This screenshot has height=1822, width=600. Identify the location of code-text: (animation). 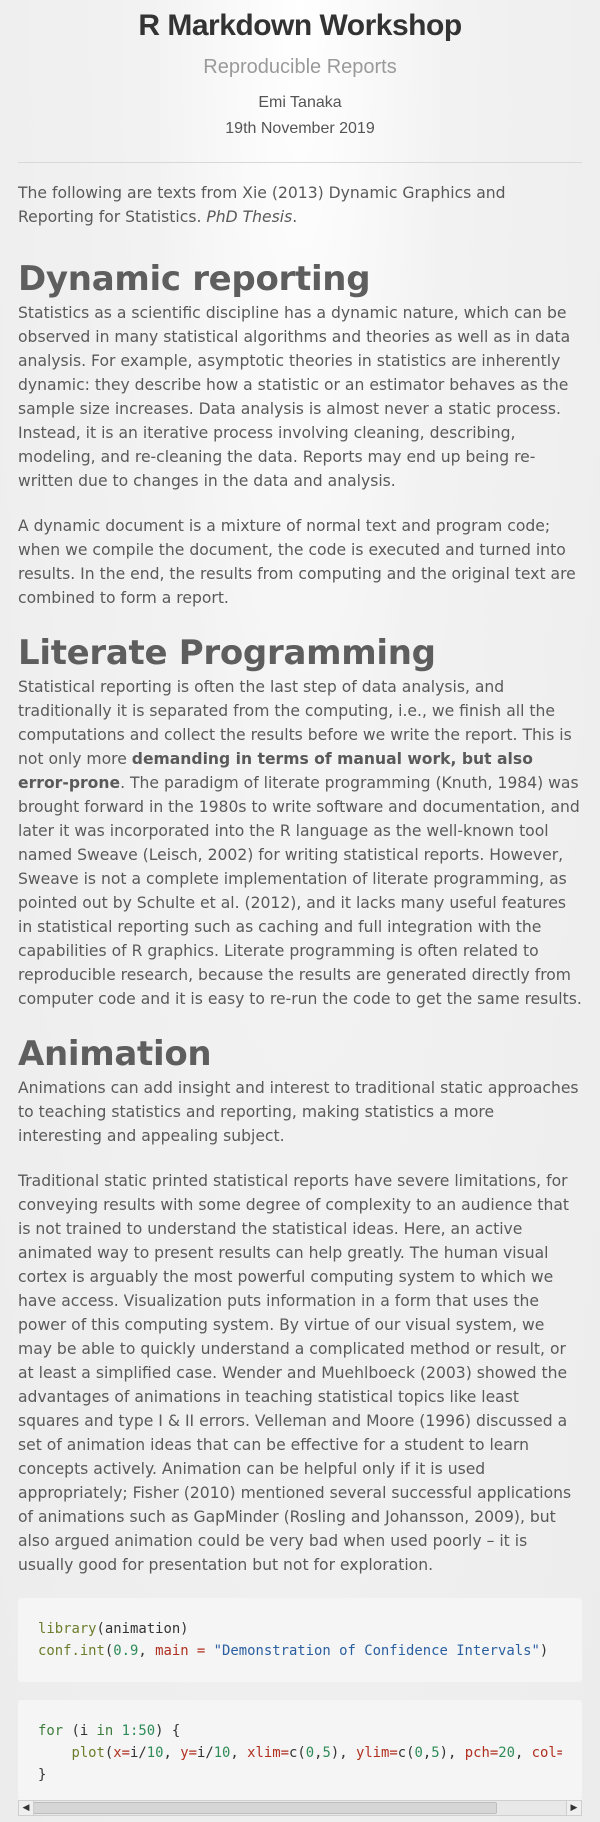
(142, 1629).